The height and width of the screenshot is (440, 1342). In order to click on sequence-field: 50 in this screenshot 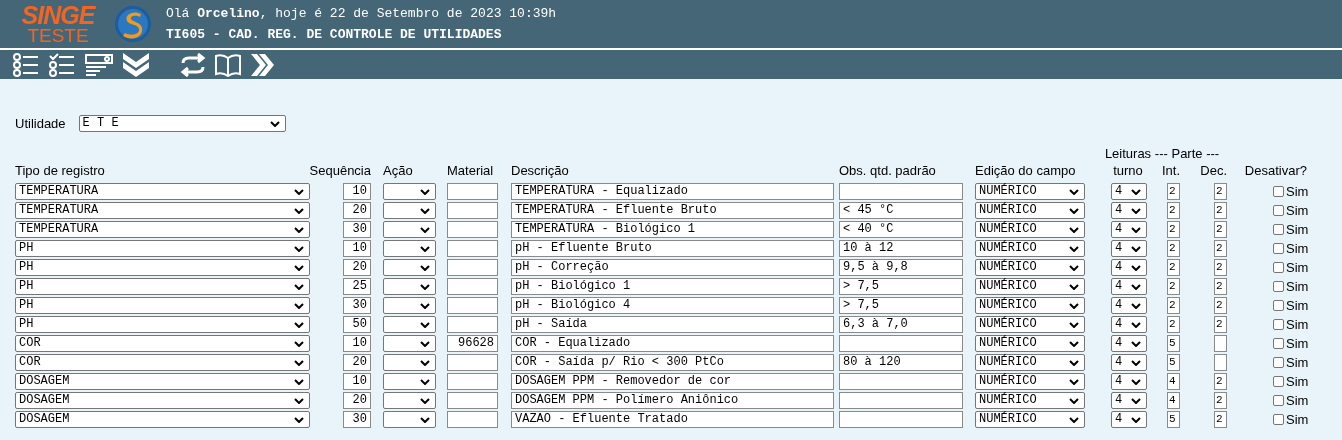, I will do `click(357, 324)`.